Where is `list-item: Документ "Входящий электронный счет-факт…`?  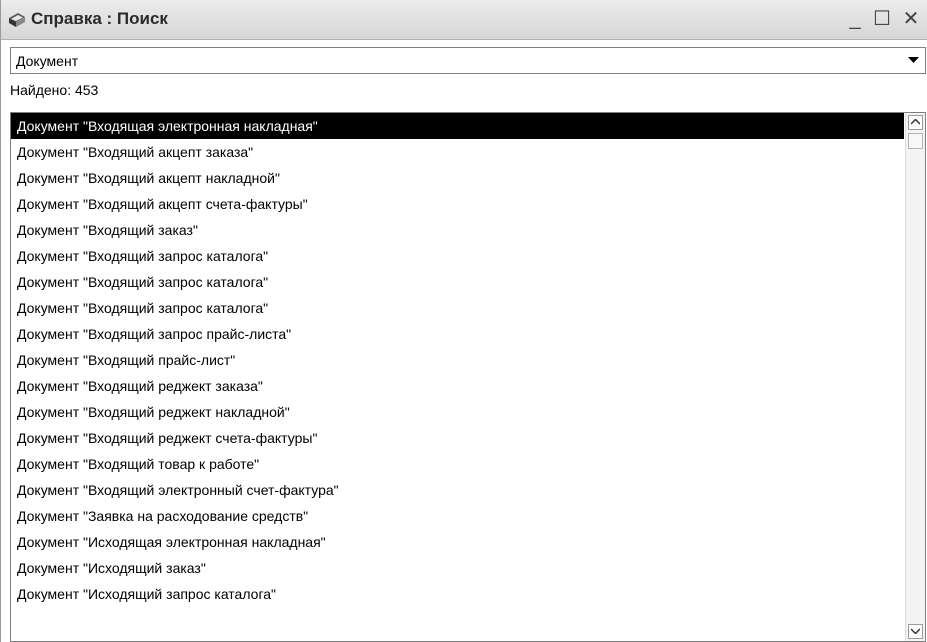
list-item: Документ "Входящий электронный счет-факт… is located at coordinates (457, 490).